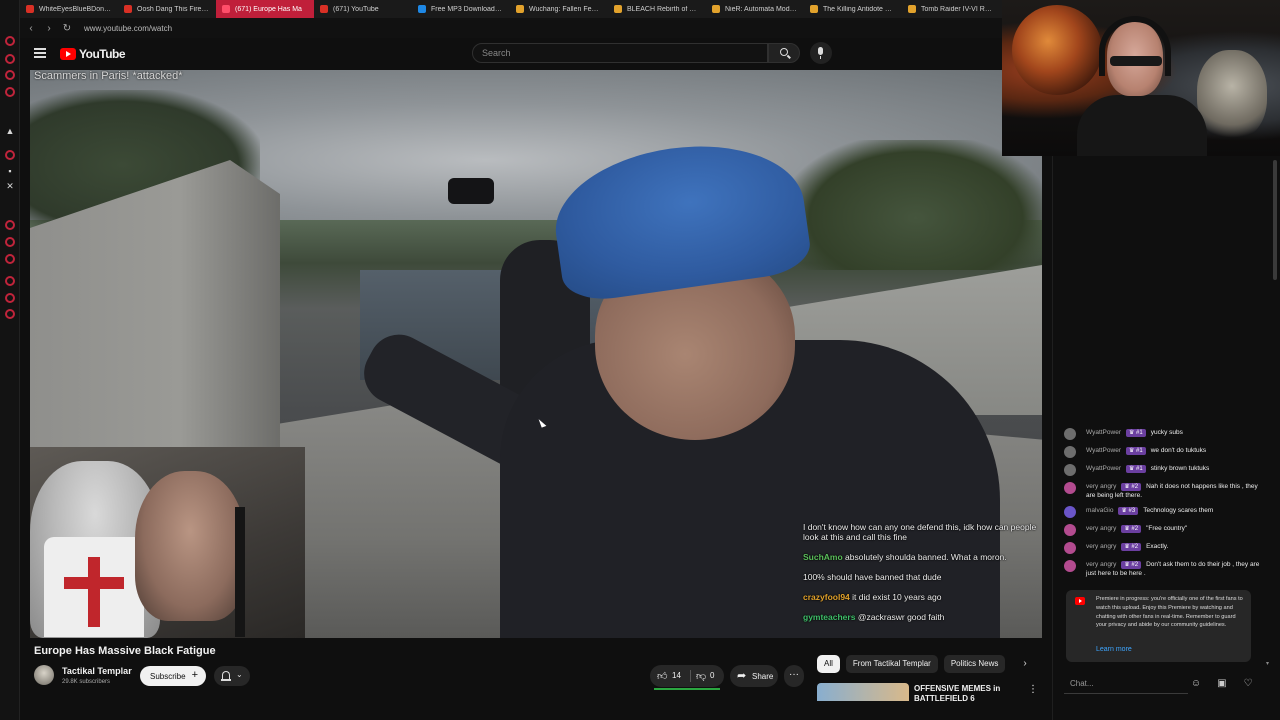 The image size is (1280, 720). I want to click on menu-icon, so click(40, 53).